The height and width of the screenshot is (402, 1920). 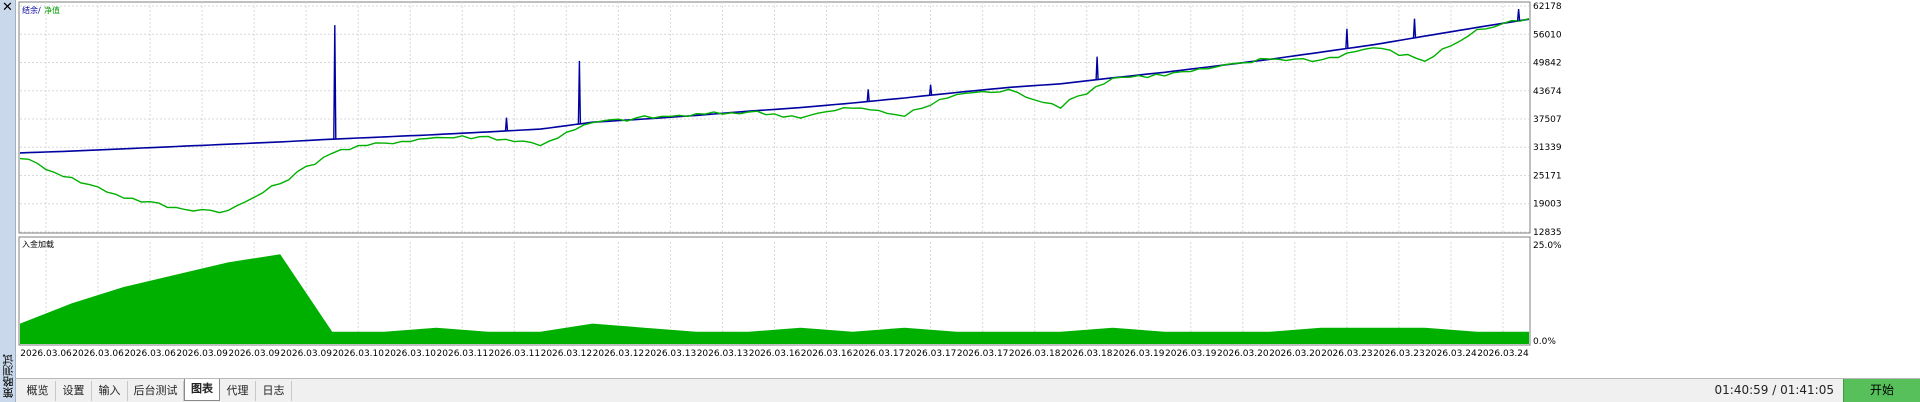 I want to click on start-button: 开始, so click(x=1881, y=390).